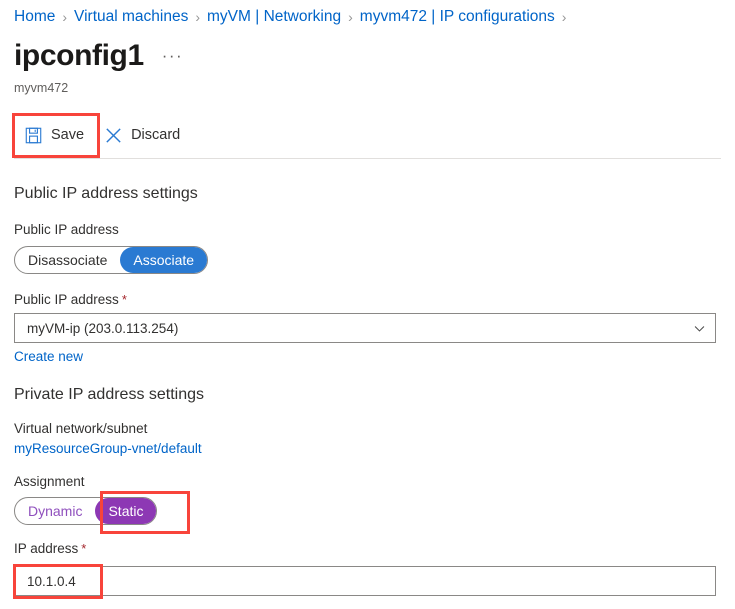 This screenshot has height=609, width=735. What do you see at coordinates (164, 260) in the screenshot?
I see `public-ip-option-associate: Associate` at bounding box center [164, 260].